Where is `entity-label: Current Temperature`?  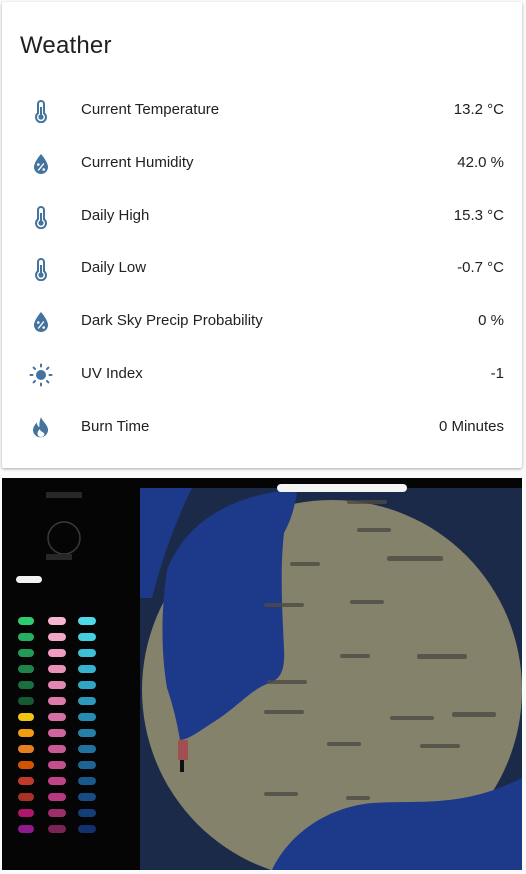
entity-label: Current Temperature is located at coordinates (150, 109).